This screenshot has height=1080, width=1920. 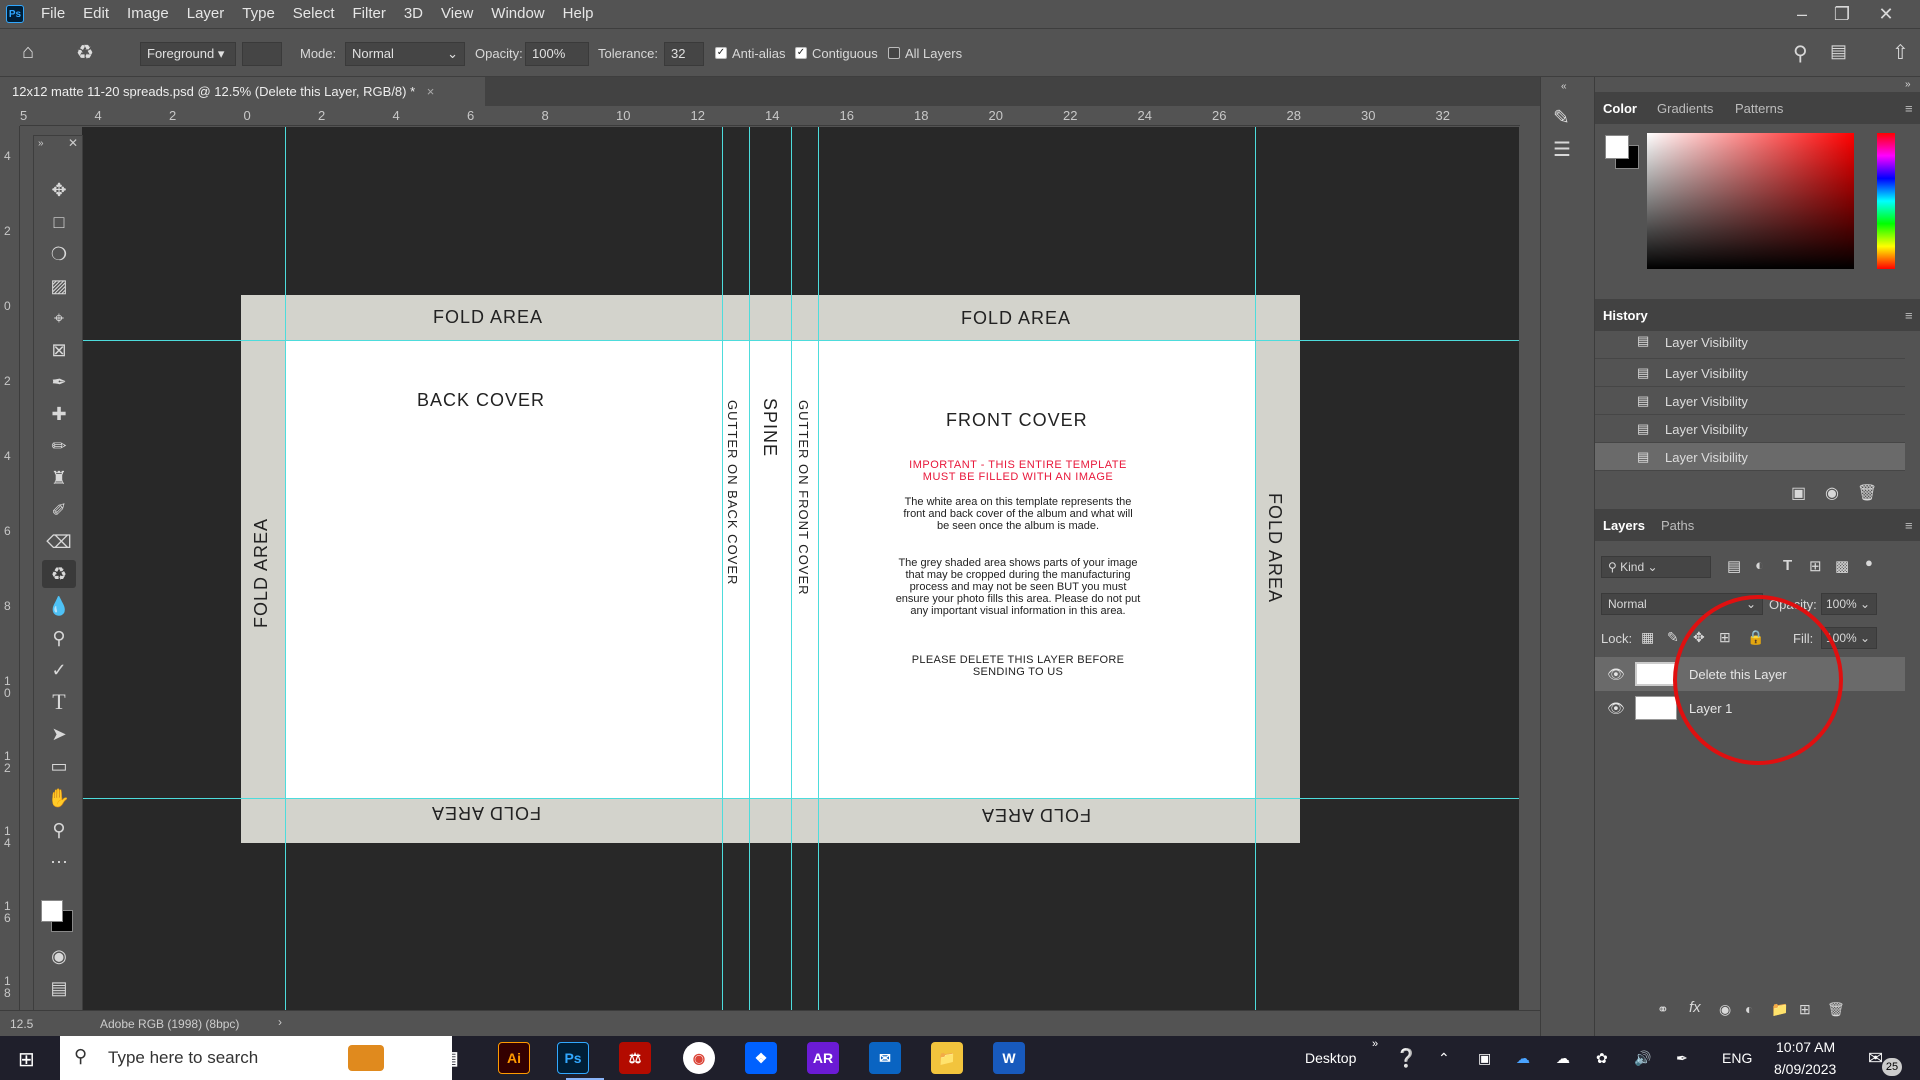 I want to click on tab-paths: Paths, so click(x=1677, y=525).